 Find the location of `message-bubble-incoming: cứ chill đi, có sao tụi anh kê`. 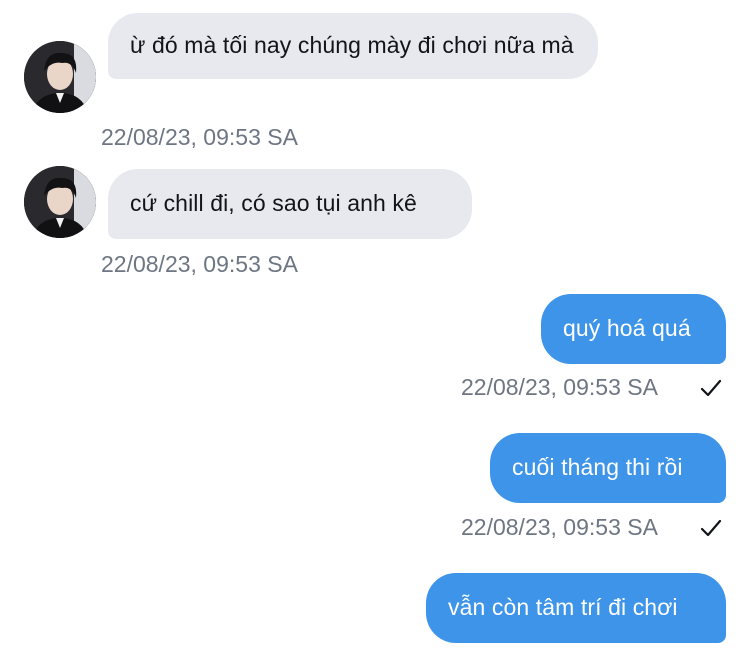

message-bubble-incoming: cứ chill đi, có sao tụi anh kê is located at coordinates (290, 204).